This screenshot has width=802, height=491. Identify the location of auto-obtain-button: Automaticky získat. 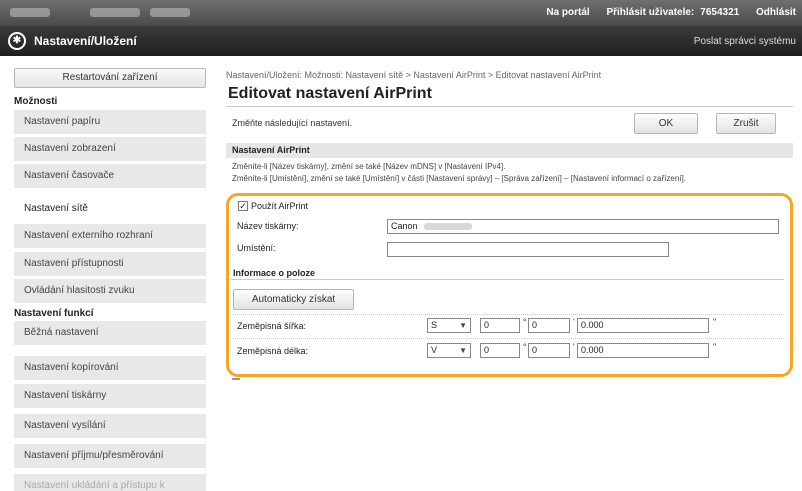
(293, 299).